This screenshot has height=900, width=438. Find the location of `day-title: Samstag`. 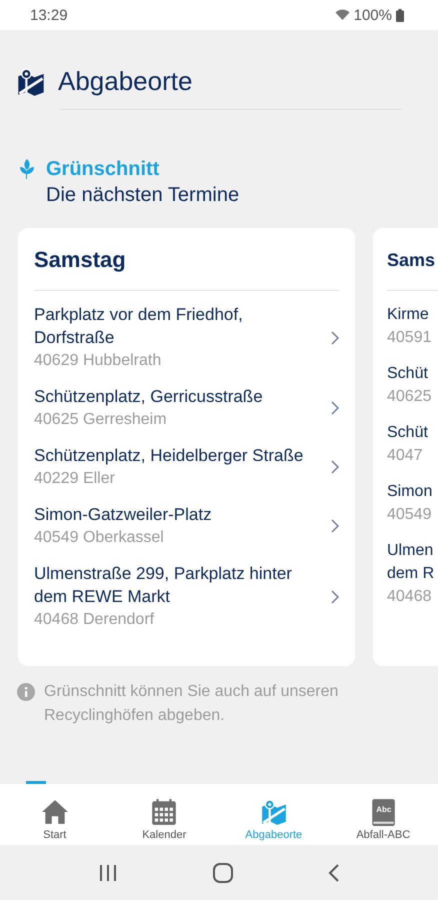

day-title: Samstag is located at coordinates (80, 260).